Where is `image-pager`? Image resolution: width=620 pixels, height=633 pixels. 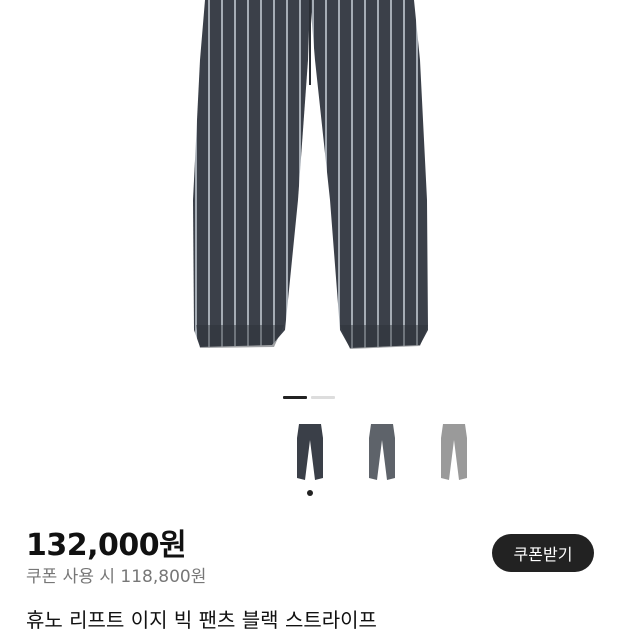
image-pager is located at coordinates (309, 397).